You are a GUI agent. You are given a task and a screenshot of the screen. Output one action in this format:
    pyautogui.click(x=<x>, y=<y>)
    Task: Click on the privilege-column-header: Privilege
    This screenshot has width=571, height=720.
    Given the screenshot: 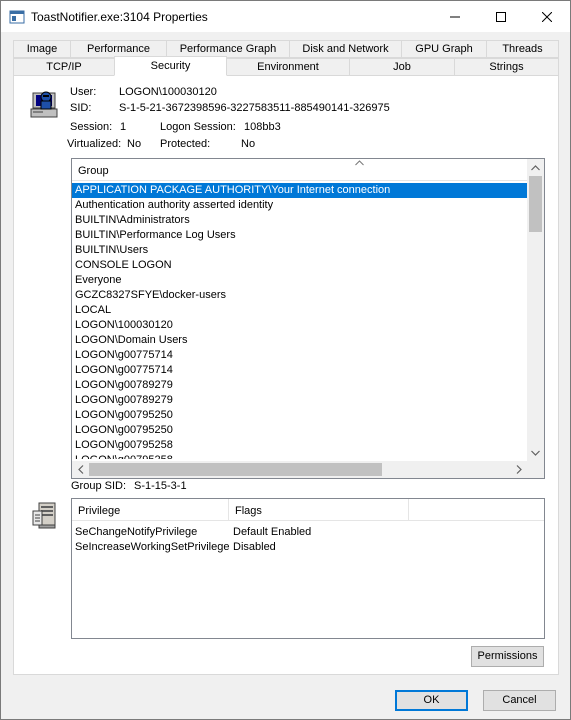 What is the action you would take?
    pyautogui.click(x=150, y=510)
    